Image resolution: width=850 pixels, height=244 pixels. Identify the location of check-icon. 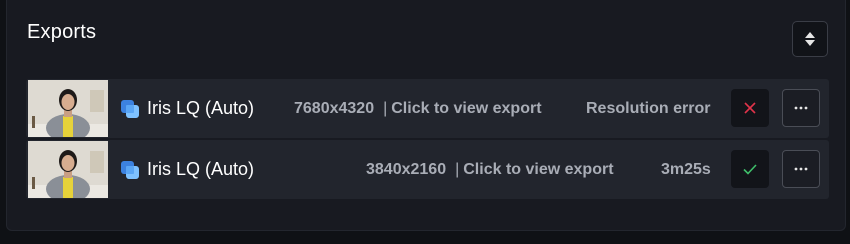
(750, 169).